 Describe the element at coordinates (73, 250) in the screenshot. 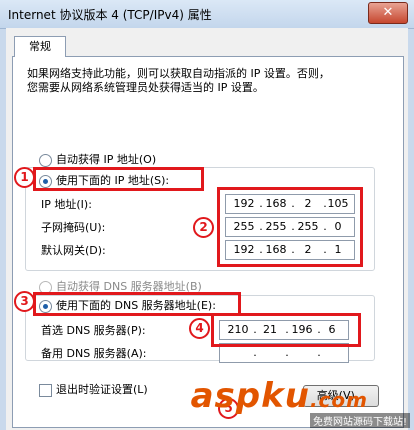

I see `default-gateway-label: 默认网关(D):` at that location.